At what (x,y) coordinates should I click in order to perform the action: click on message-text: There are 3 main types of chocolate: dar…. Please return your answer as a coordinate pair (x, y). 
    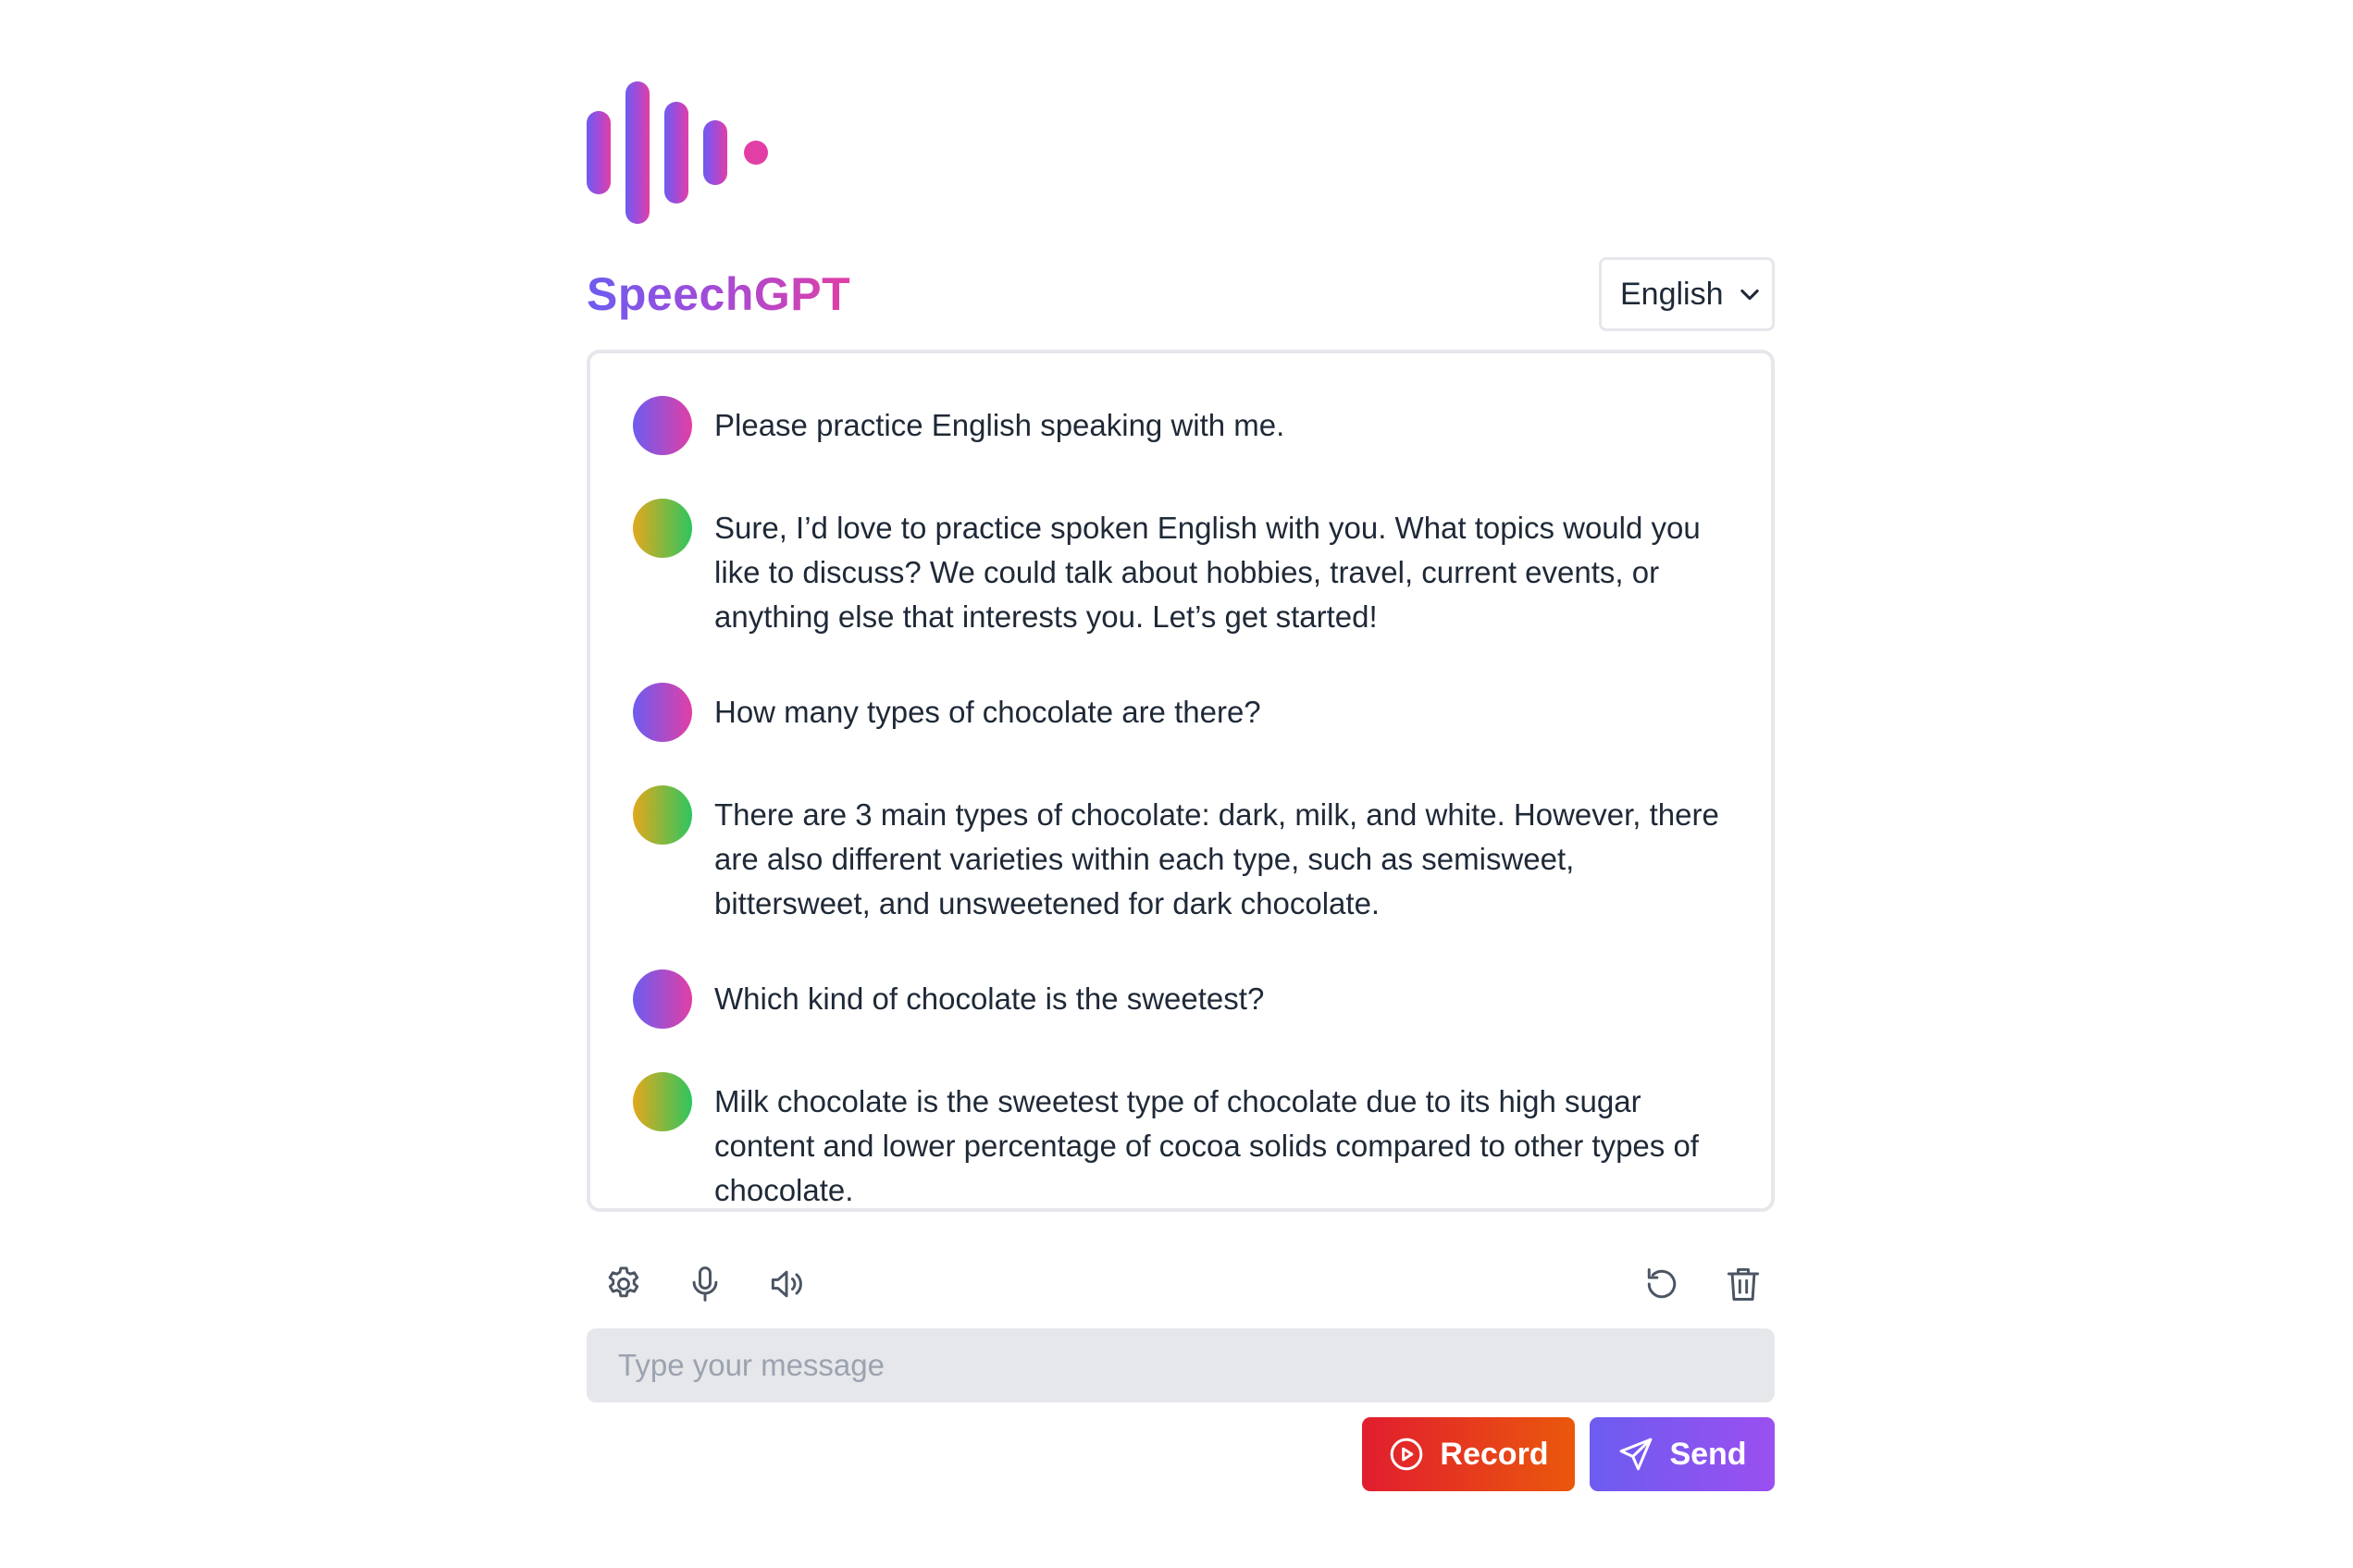
    Looking at the image, I should click on (1216, 858).